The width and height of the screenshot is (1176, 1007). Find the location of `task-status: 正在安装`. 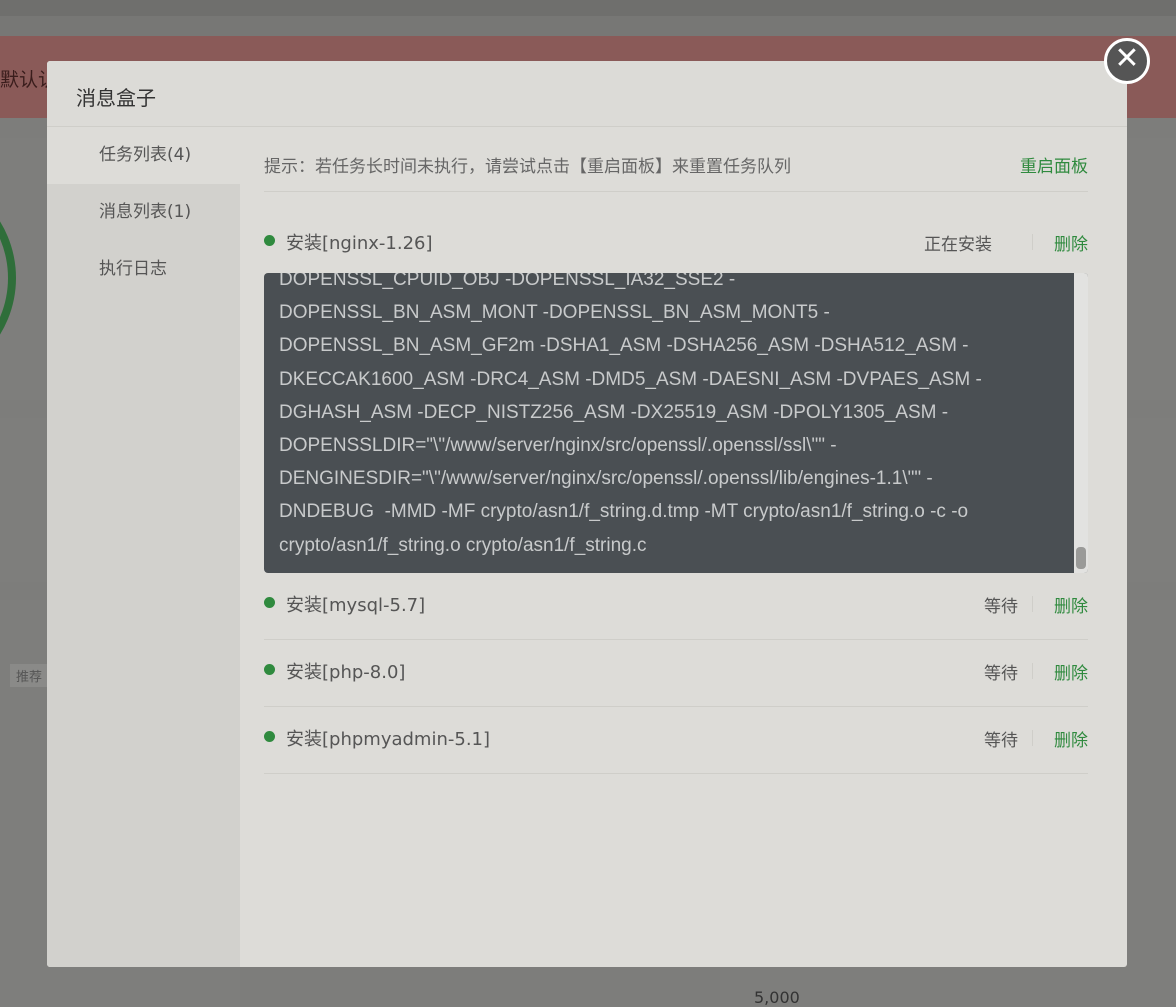

task-status: 正在安装 is located at coordinates (958, 245).